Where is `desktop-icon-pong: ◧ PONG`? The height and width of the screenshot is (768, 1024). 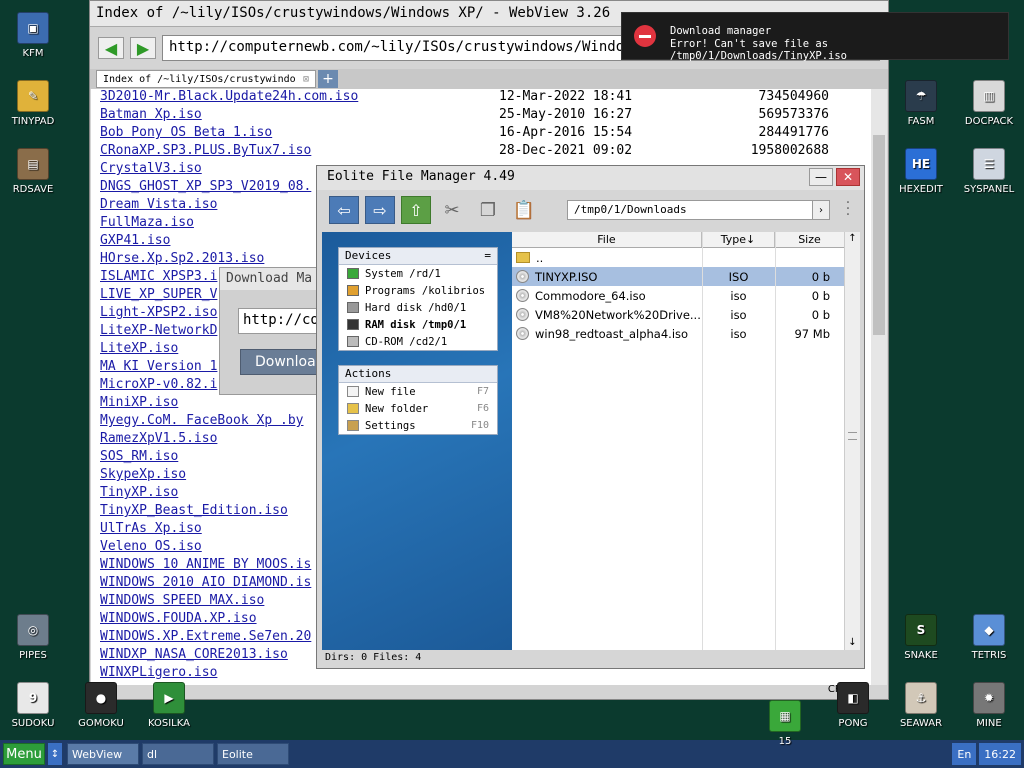 desktop-icon-pong: ◧ PONG is located at coordinates (853, 705).